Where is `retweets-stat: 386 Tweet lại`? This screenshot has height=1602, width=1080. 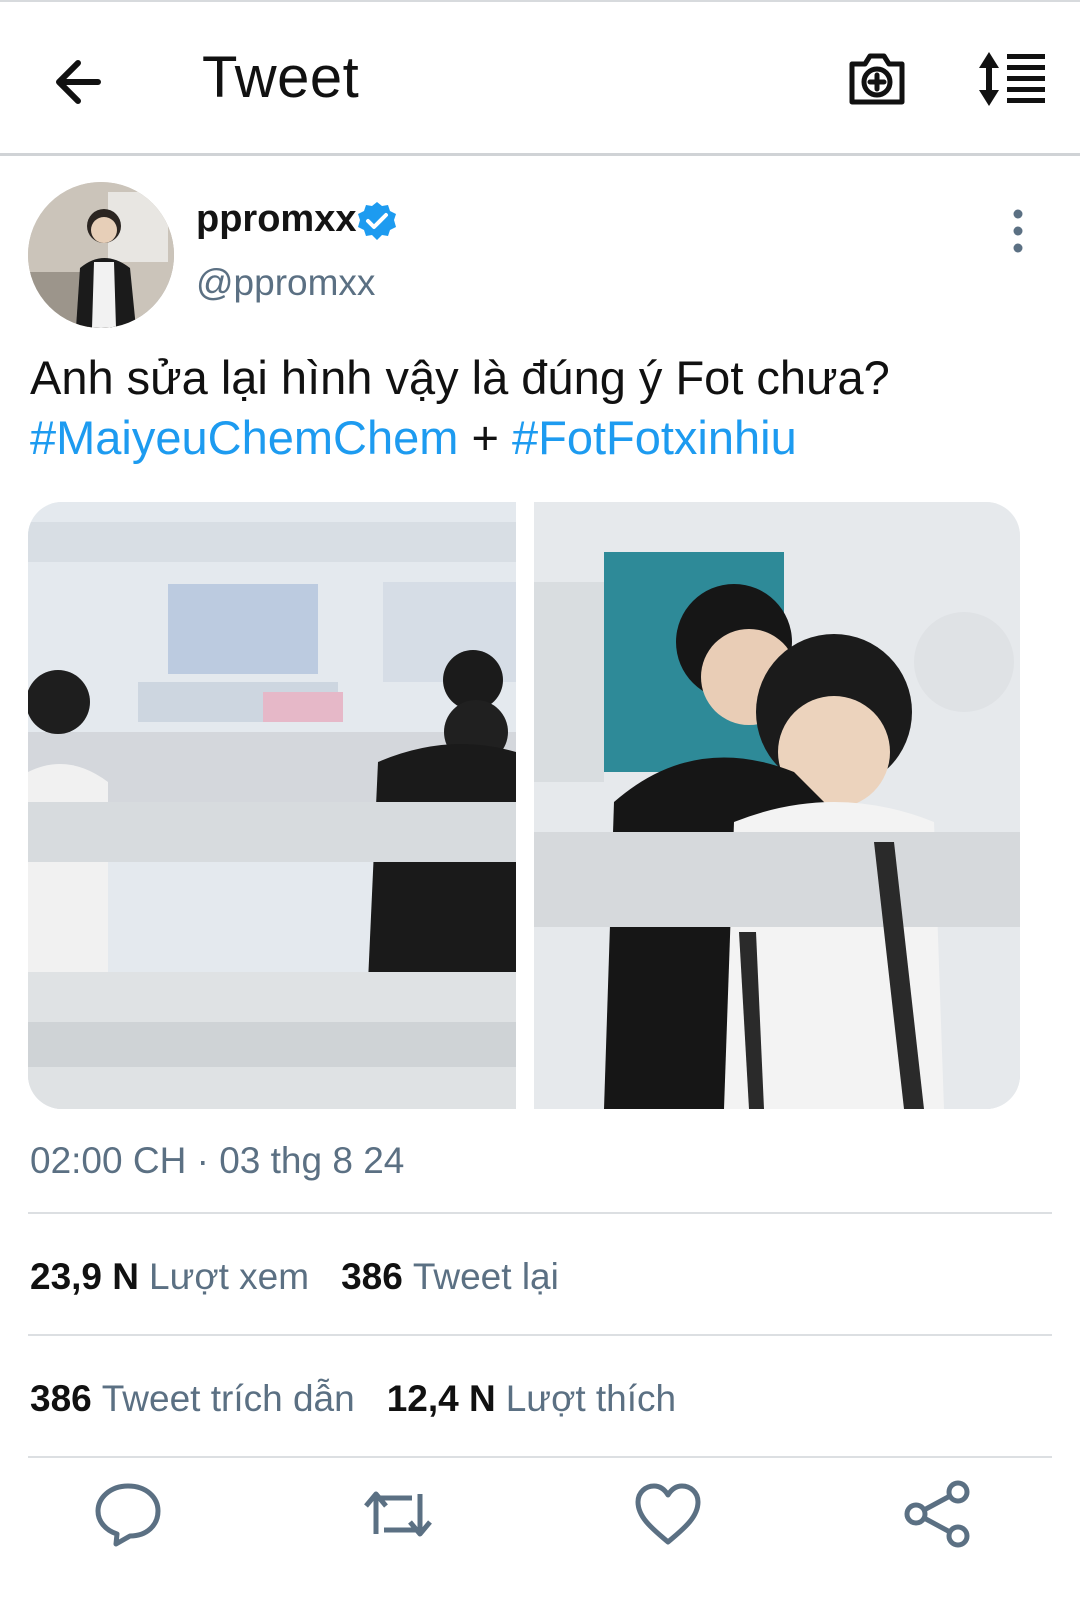 retweets-stat: 386 Tweet lại is located at coordinates (466, 1276).